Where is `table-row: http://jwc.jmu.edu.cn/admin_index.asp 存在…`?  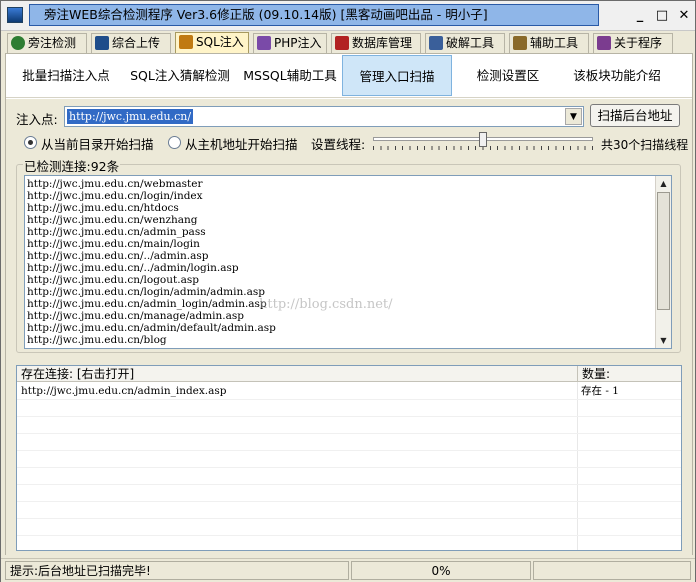 table-row: http://jwc.jmu.edu.cn/admin_index.asp 存在… is located at coordinates (349, 391).